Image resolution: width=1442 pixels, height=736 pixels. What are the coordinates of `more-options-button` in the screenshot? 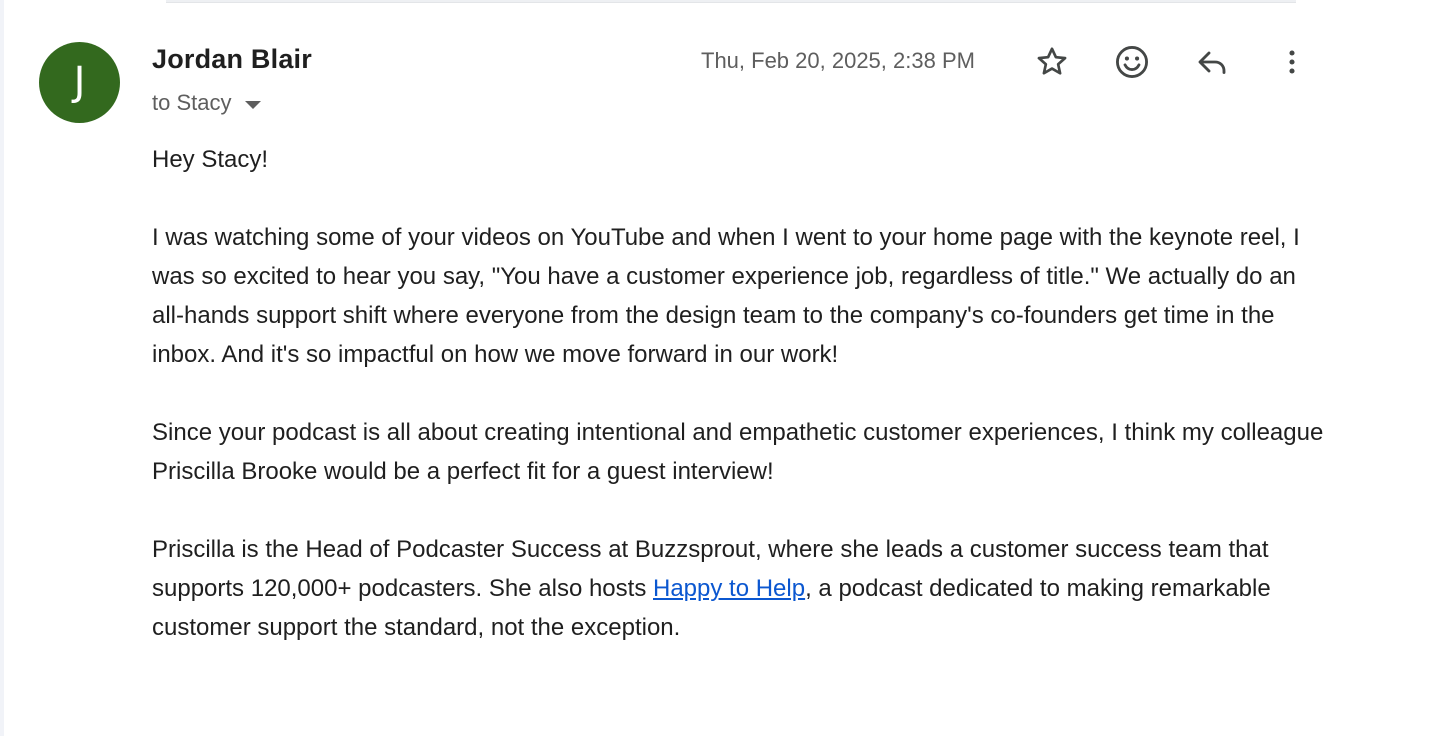 It's located at (1292, 62).